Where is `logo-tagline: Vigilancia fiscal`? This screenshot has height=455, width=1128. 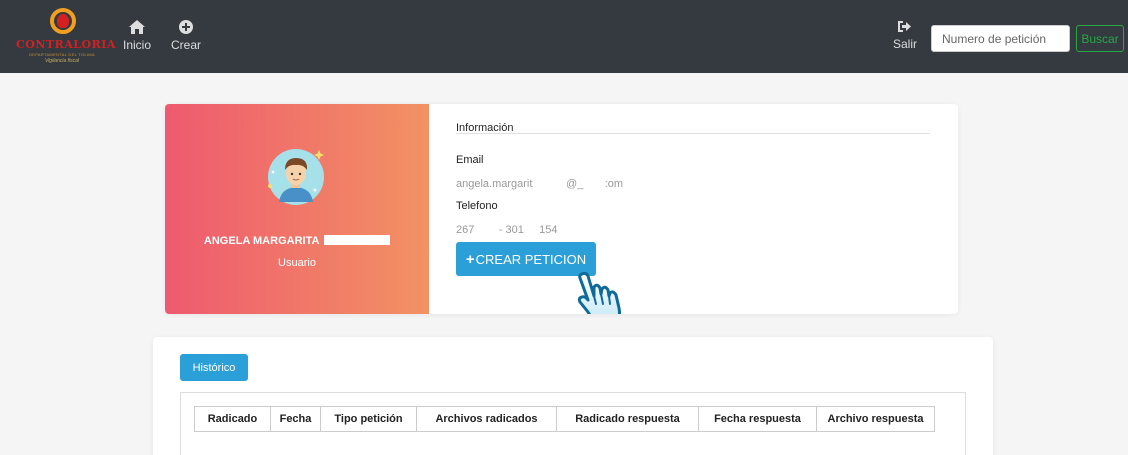
logo-tagline: Vigilancia fiscal is located at coordinates (62, 61).